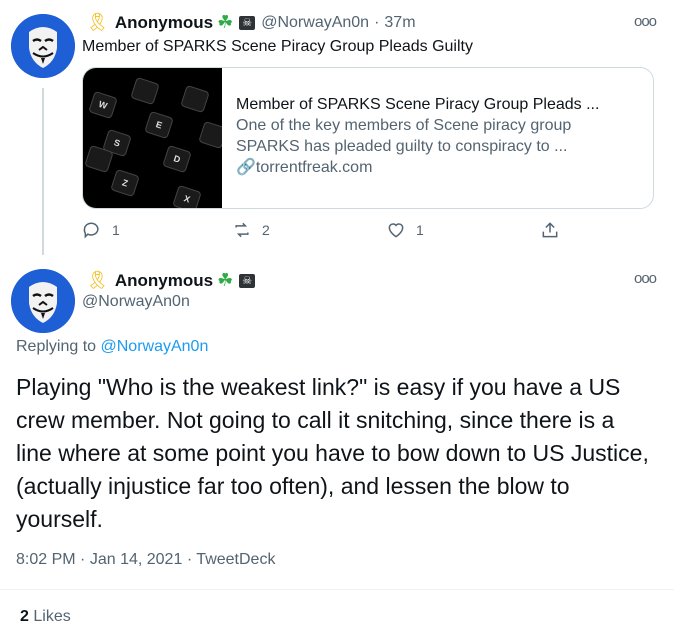 This screenshot has width=674, height=642. Describe the element at coordinates (396, 230) in the screenshot. I see `heart-icon` at that location.